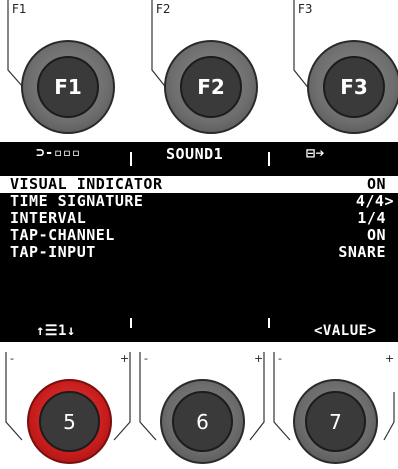 The image size is (398, 469). I want to click on f1-knob: F1, so click(68, 87).